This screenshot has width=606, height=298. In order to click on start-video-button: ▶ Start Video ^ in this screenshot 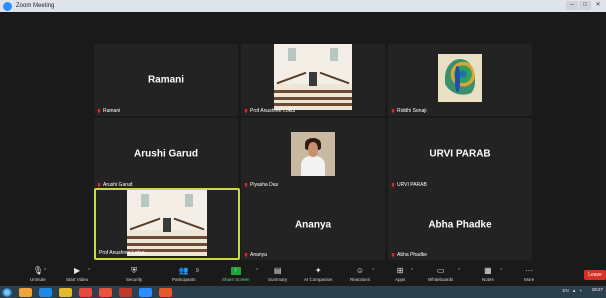, I will do `click(78, 276)`.